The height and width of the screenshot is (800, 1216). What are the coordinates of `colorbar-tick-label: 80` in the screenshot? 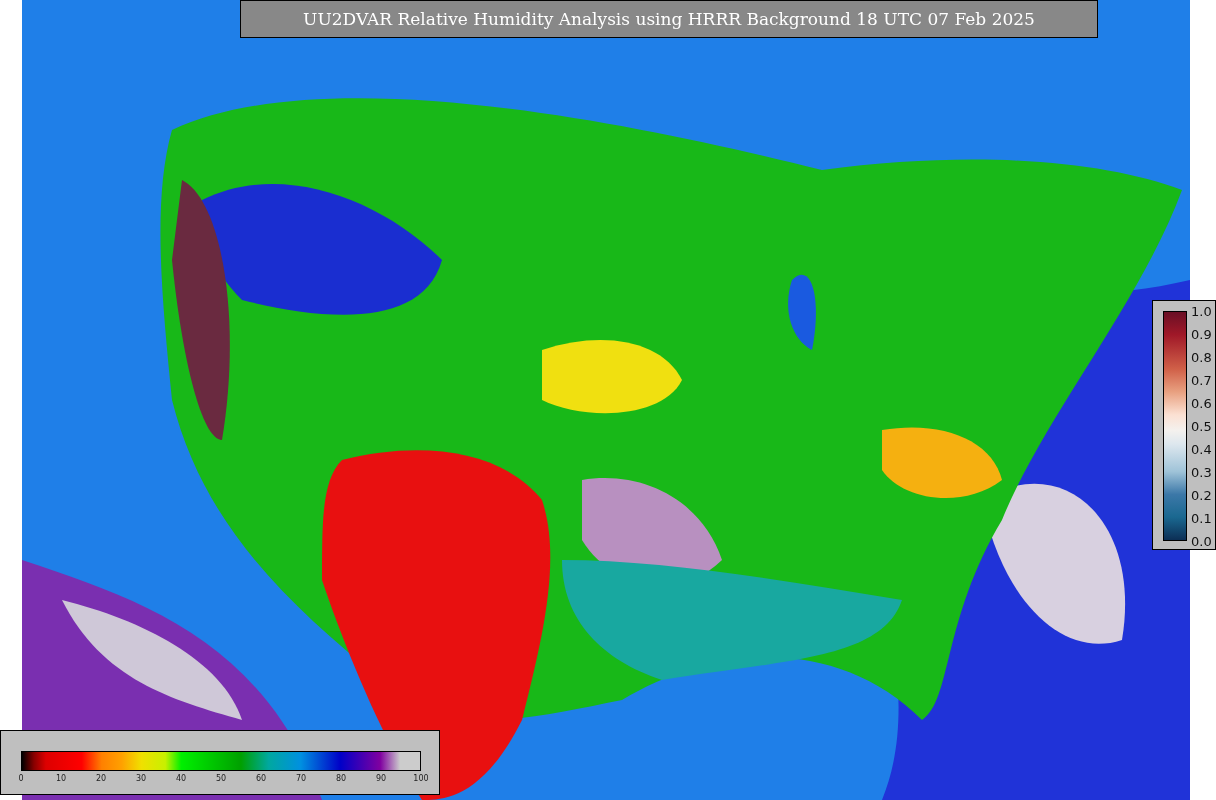 It's located at (341, 778).